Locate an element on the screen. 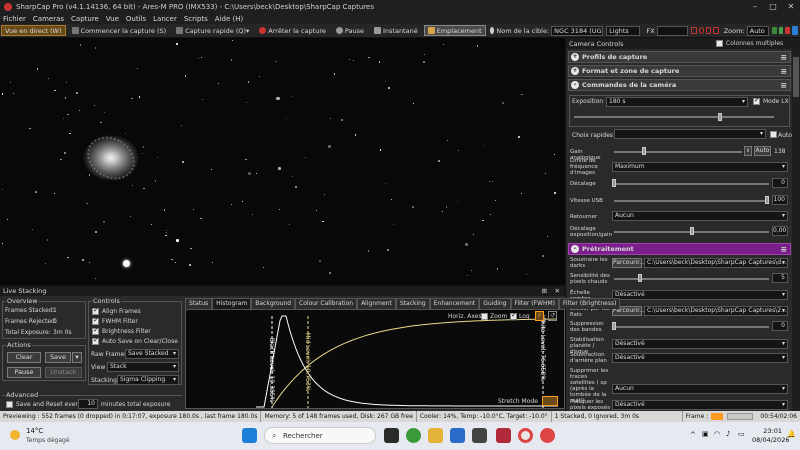  mask-pixels-select: Désactivé ▾ is located at coordinates (700, 405).